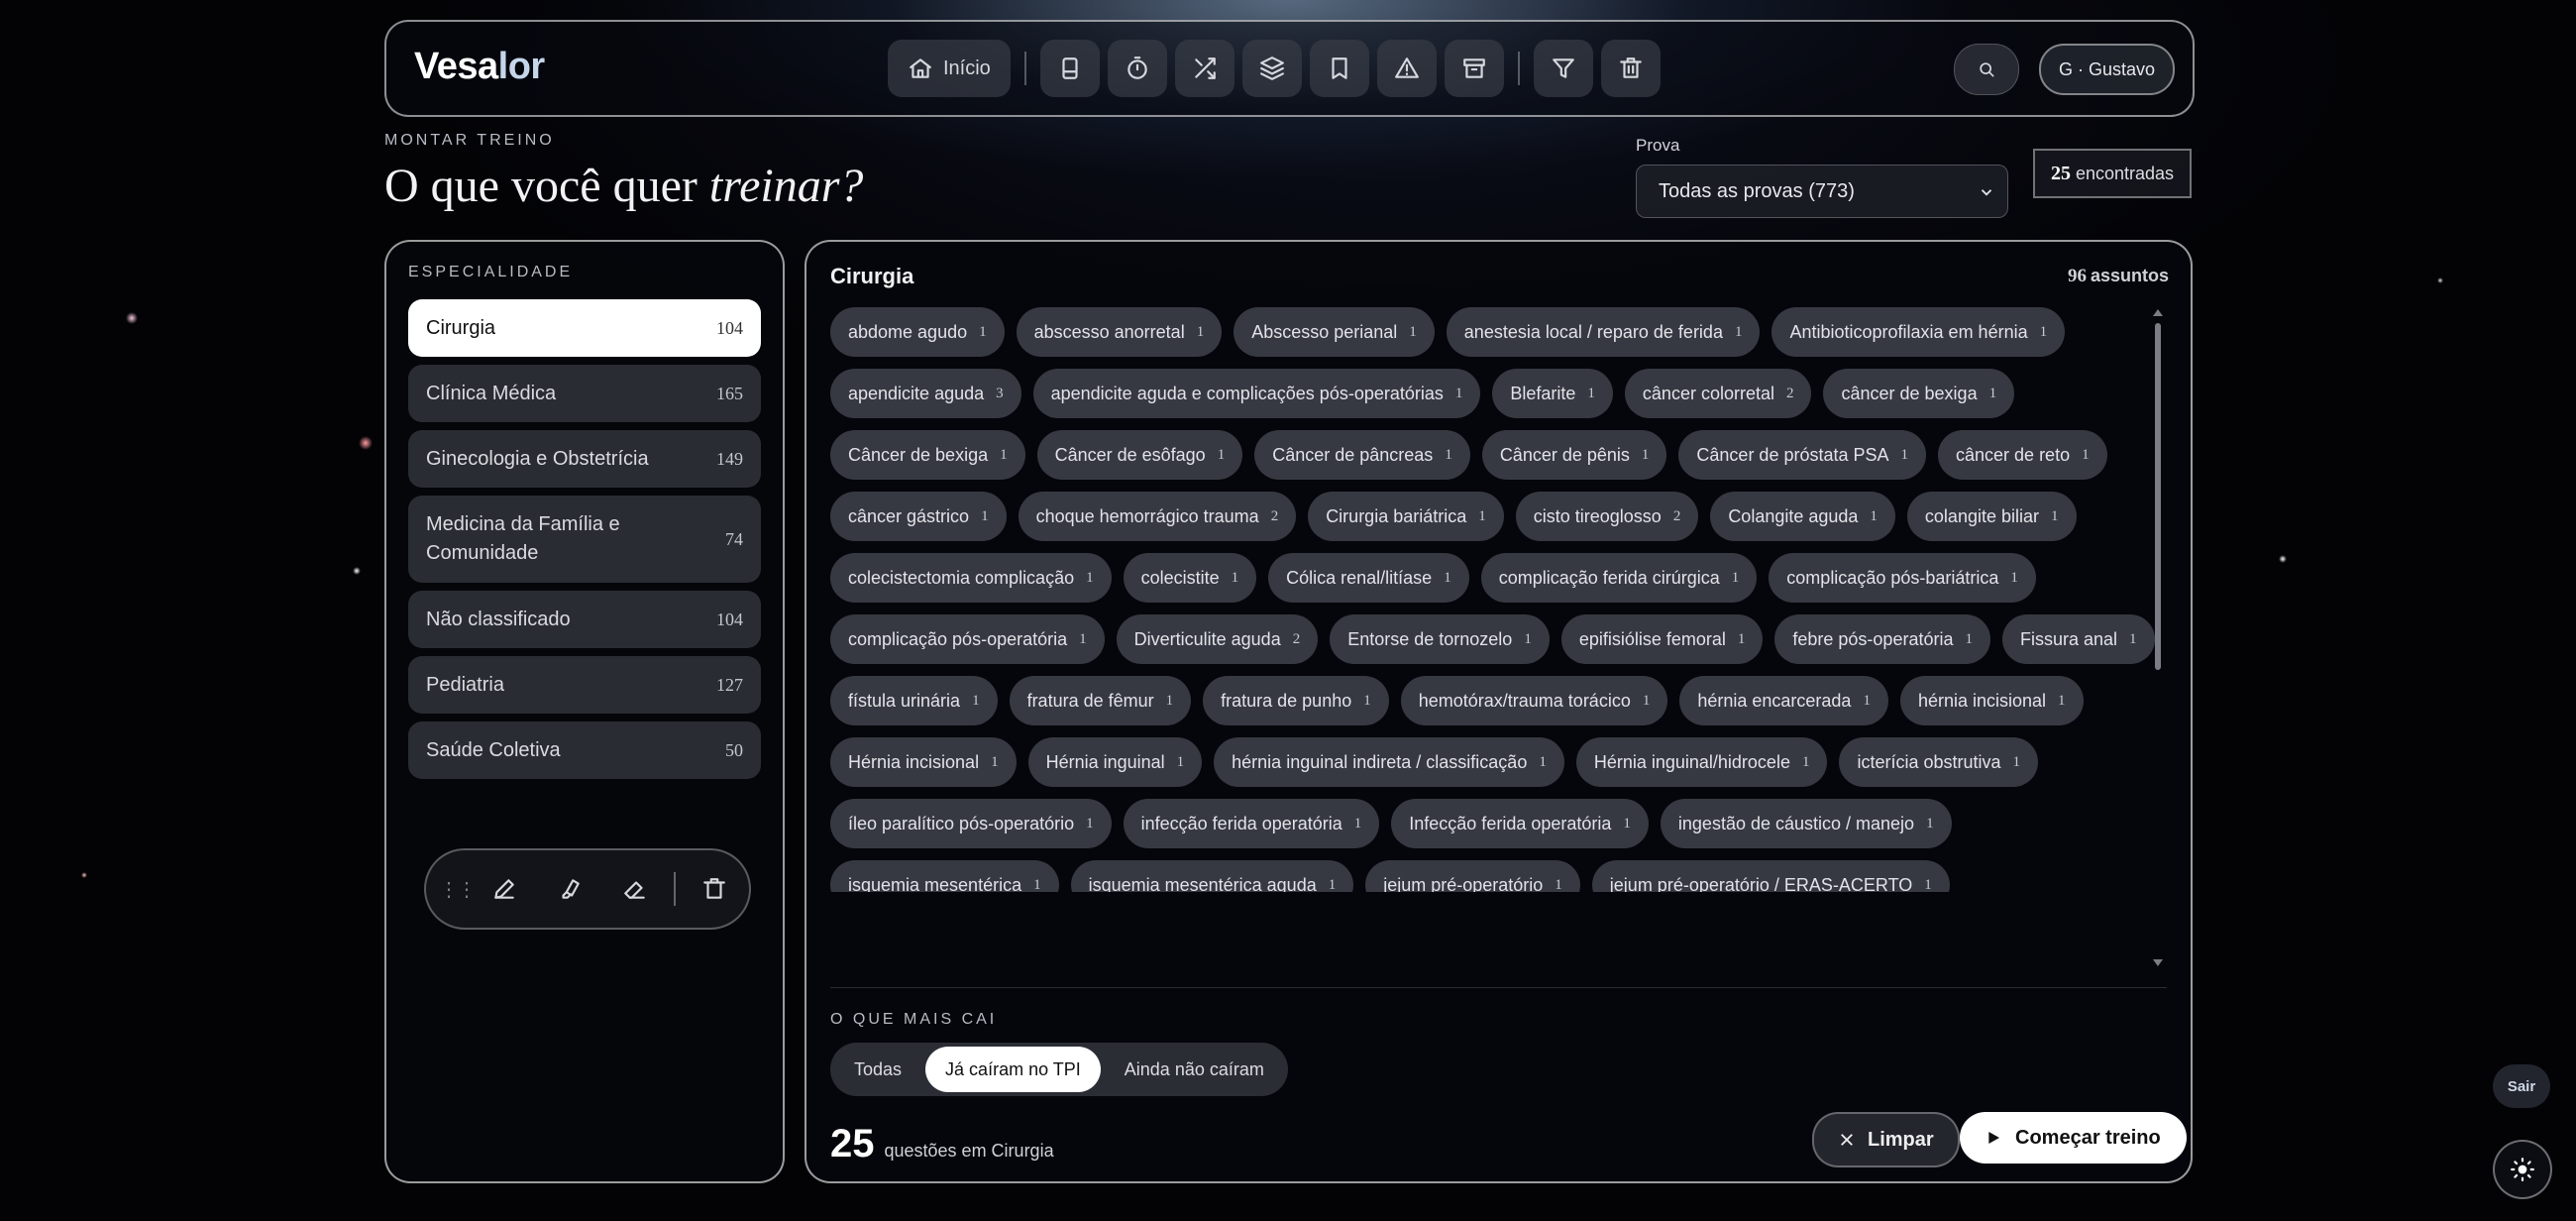 The image size is (2576, 1221). I want to click on topic-chip: complicação pós-operatória 1, so click(967, 639).